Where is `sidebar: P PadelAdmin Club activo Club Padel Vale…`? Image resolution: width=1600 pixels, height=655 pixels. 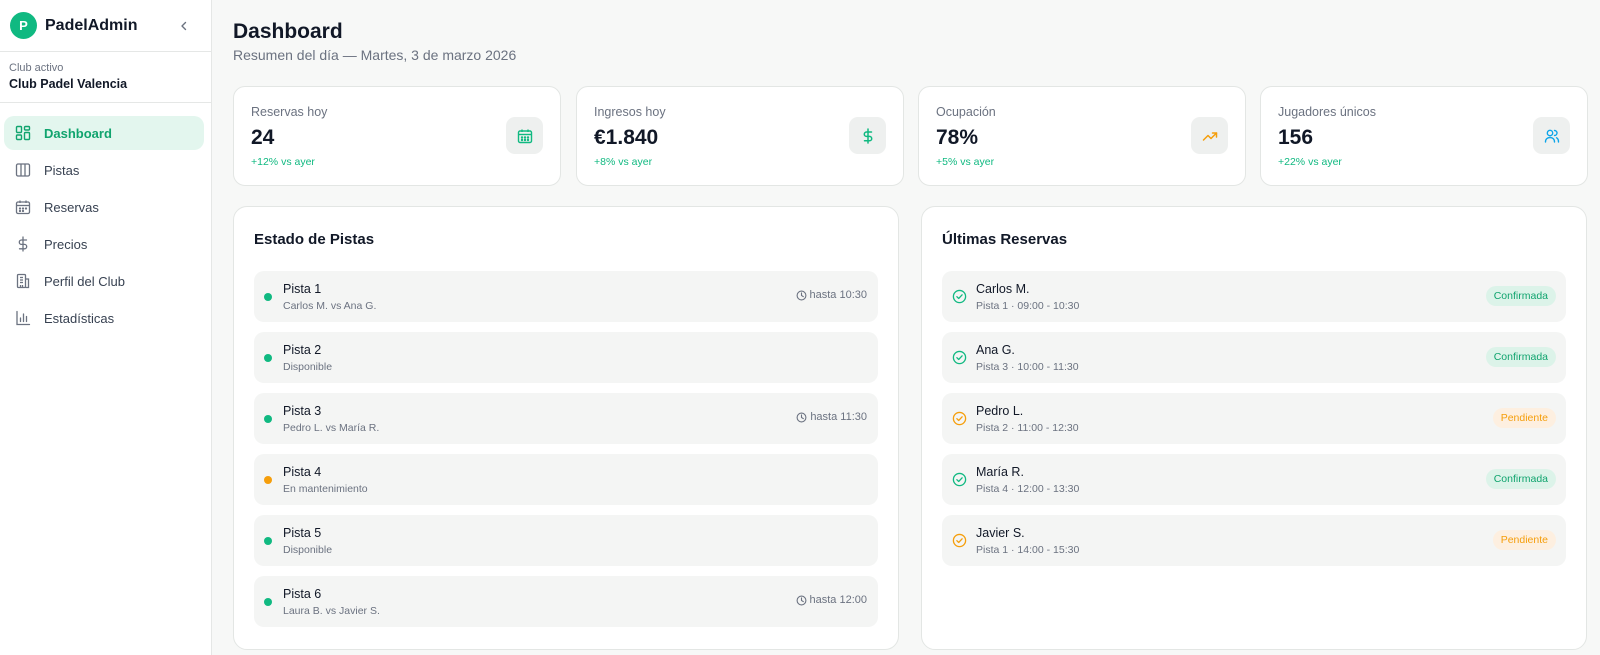
sidebar: P PadelAdmin Club activo Club Padel Vale… is located at coordinates (106, 327).